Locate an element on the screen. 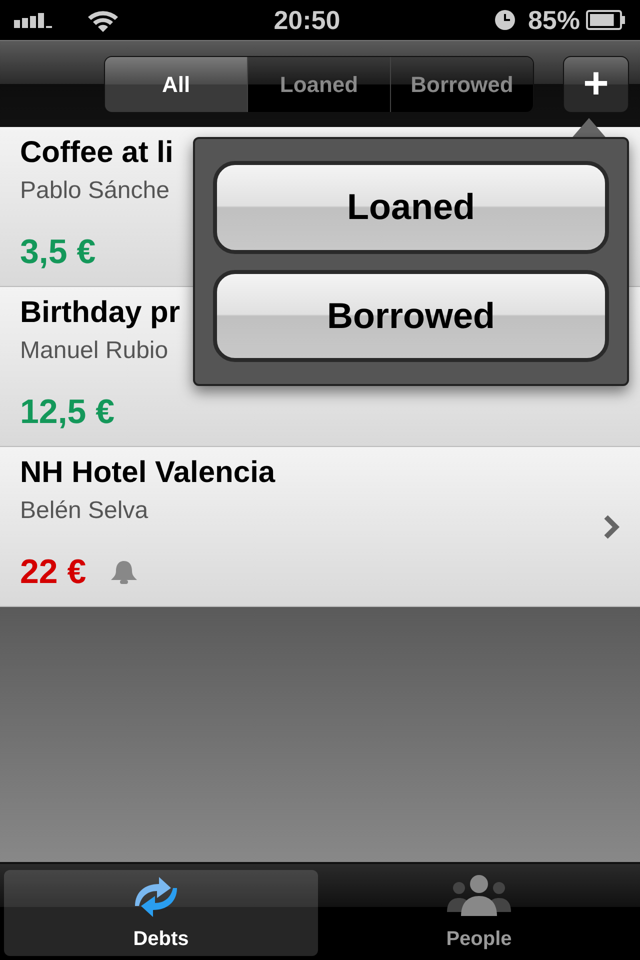 The width and height of the screenshot is (640, 960). debt-title: NH Hotel Valencia is located at coordinates (148, 472).